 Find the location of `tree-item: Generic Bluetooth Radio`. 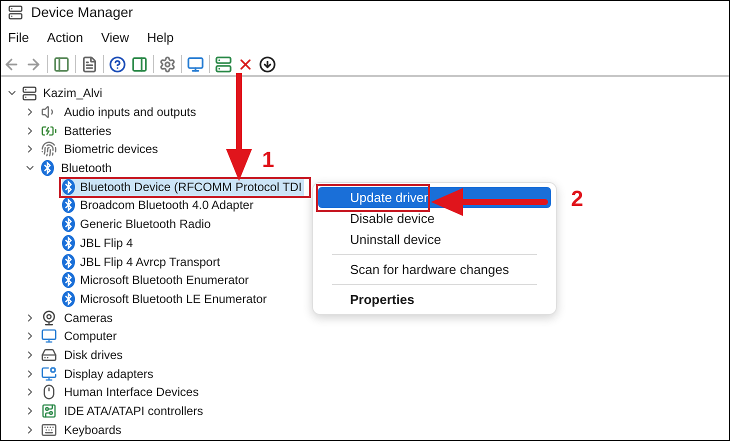

tree-item: Generic Bluetooth Radio is located at coordinates (137, 224).